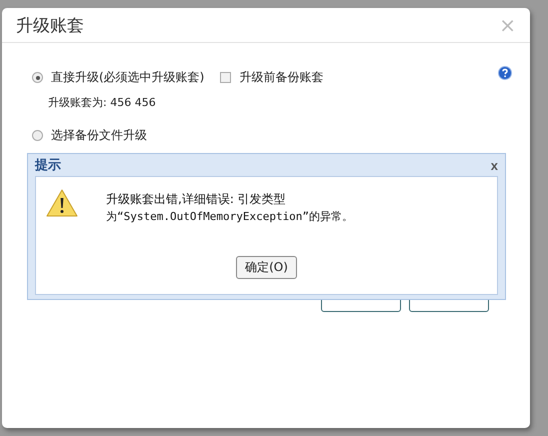  What do you see at coordinates (281, 77) in the screenshot?
I see `checkbox-label: 升级前备份账套` at bounding box center [281, 77].